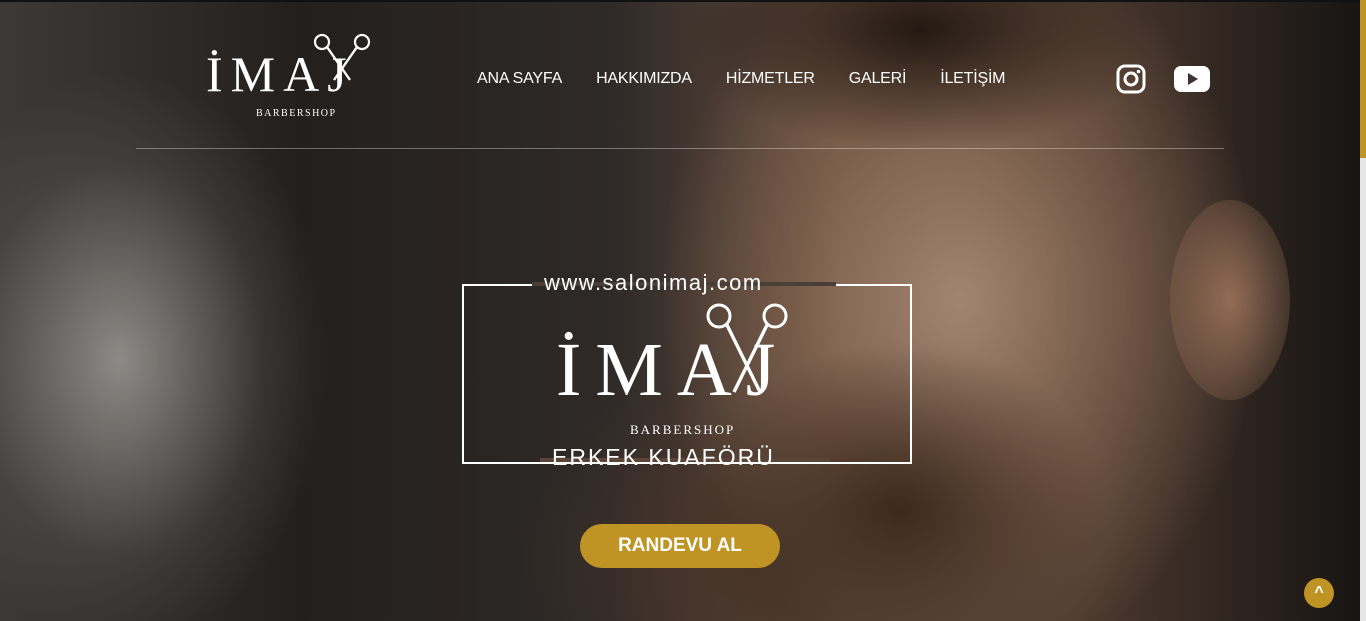 The image size is (1366, 621). I want to click on scrollbar-thumb, so click(1363, 79).